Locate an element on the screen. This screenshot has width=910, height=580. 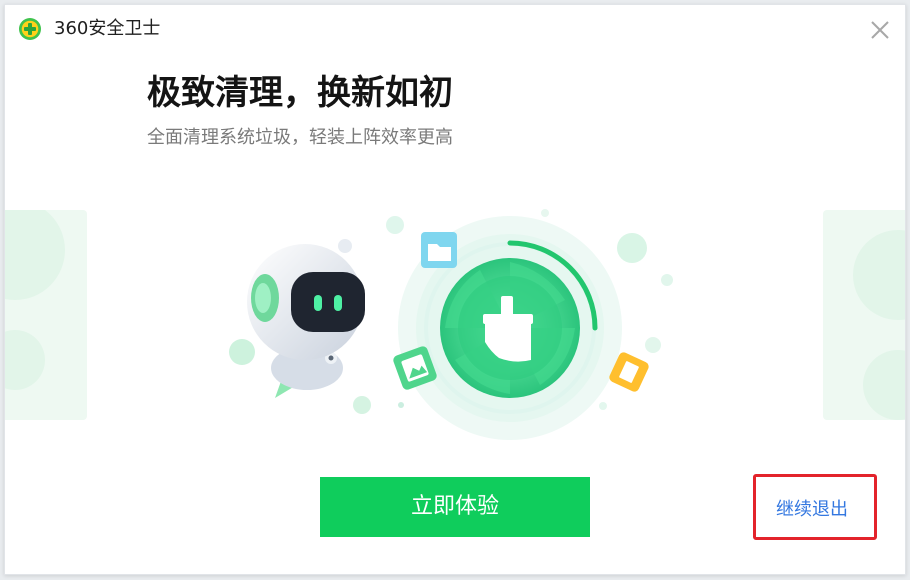
title-bar: 360安全卫士 is located at coordinates (455, 28).